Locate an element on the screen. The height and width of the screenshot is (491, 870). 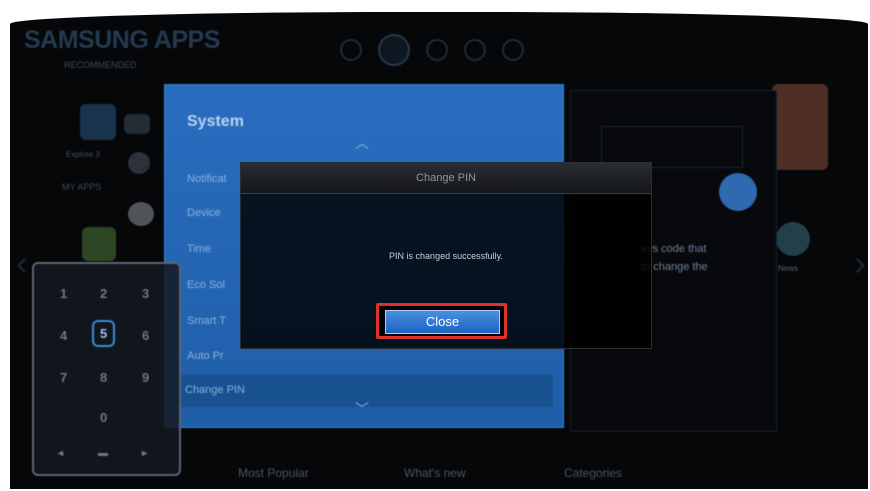
nav-most-popular: Most Popular is located at coordinates (273, 473).